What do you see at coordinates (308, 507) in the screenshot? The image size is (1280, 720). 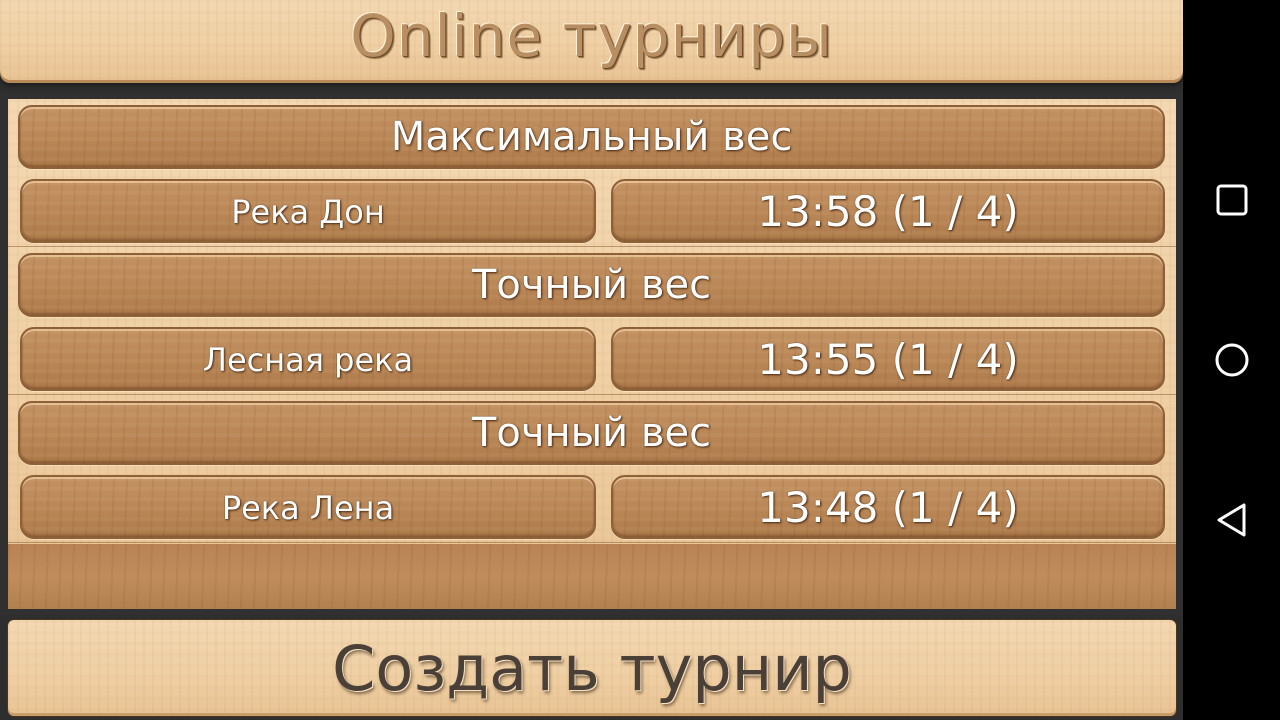 I see `tournament-location-label: Река Лена` at bounding box center [308, 507].